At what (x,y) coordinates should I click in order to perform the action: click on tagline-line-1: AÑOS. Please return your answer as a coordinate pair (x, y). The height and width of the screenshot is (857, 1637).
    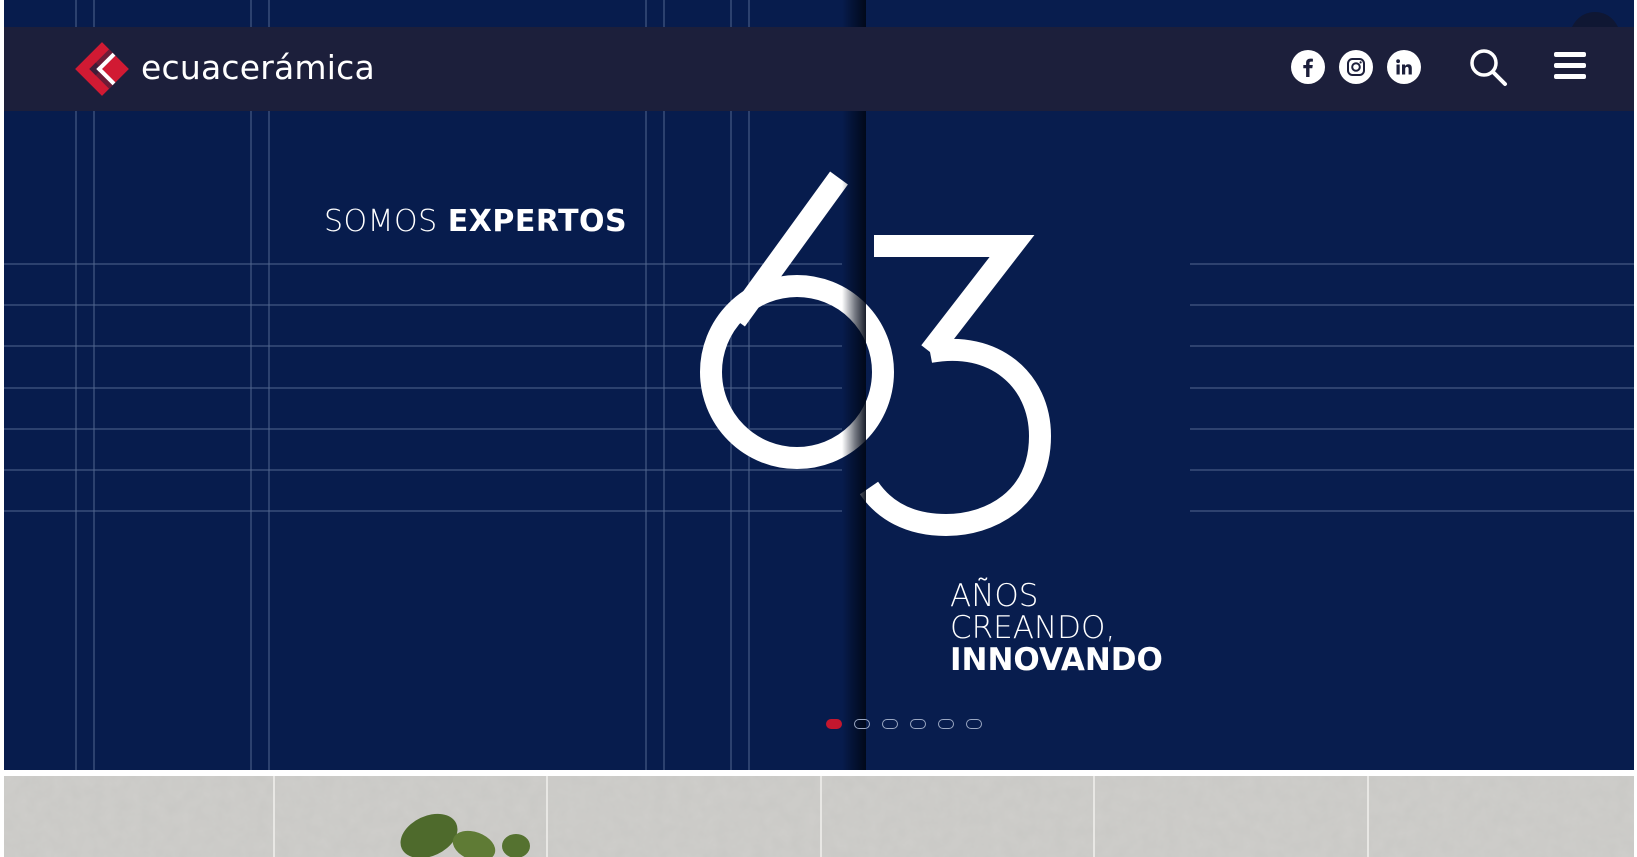
    Looking at the image, I should click on (994, 596).